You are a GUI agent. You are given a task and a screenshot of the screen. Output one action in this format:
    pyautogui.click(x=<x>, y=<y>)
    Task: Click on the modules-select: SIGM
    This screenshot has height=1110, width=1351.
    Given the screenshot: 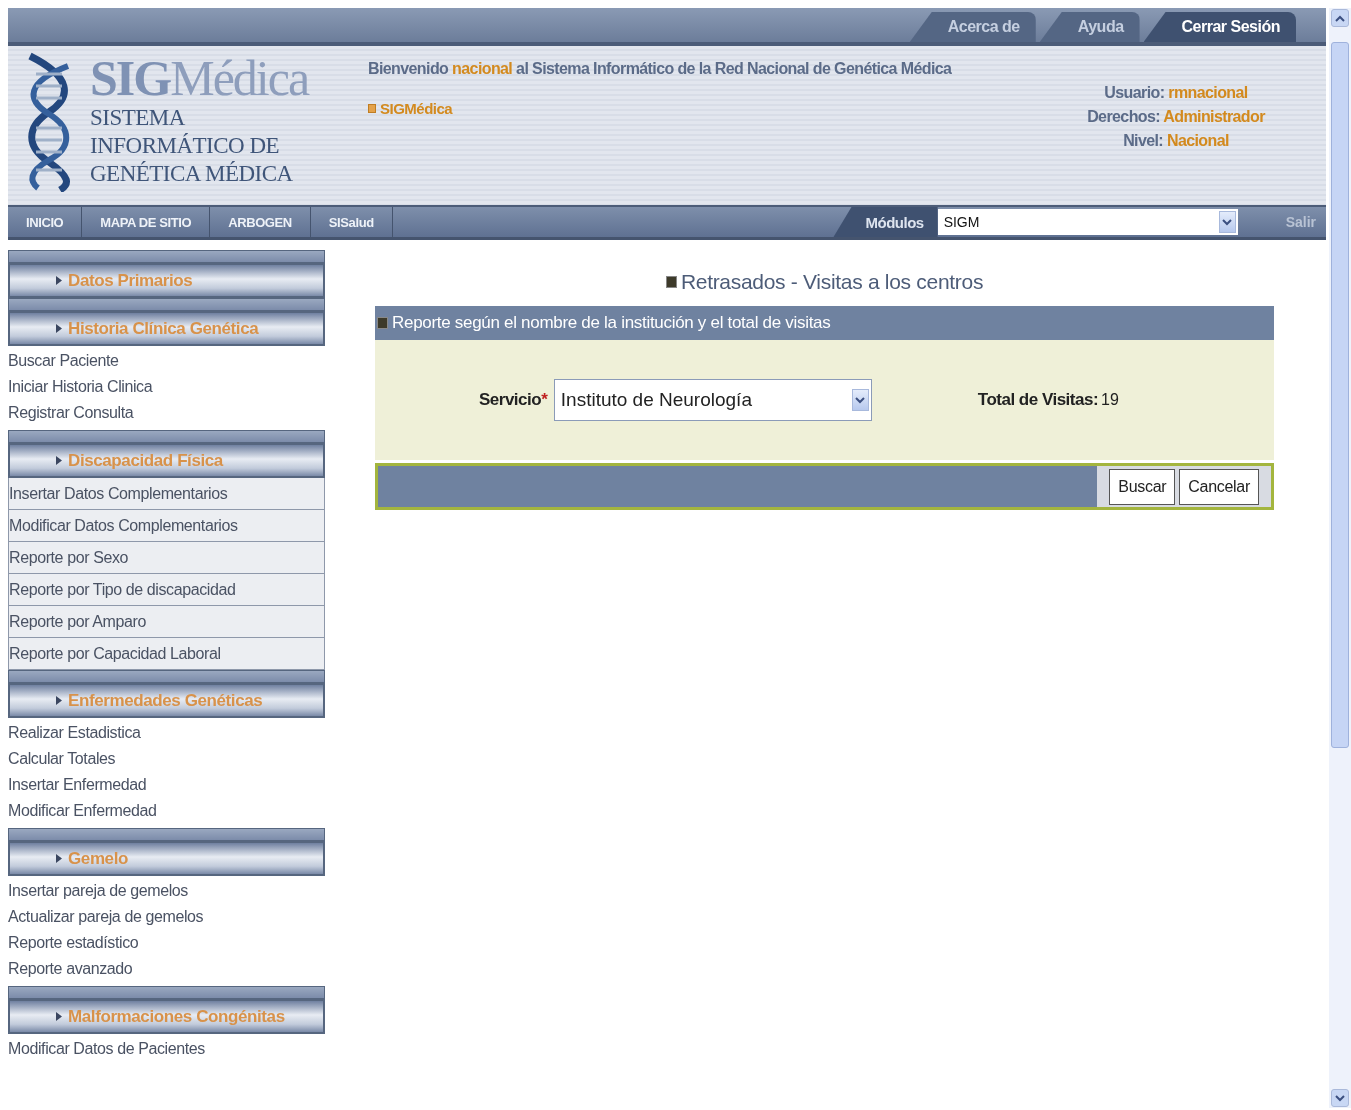 What is the action you would take?
    pyautogui.click(x=1087, y=222)
    